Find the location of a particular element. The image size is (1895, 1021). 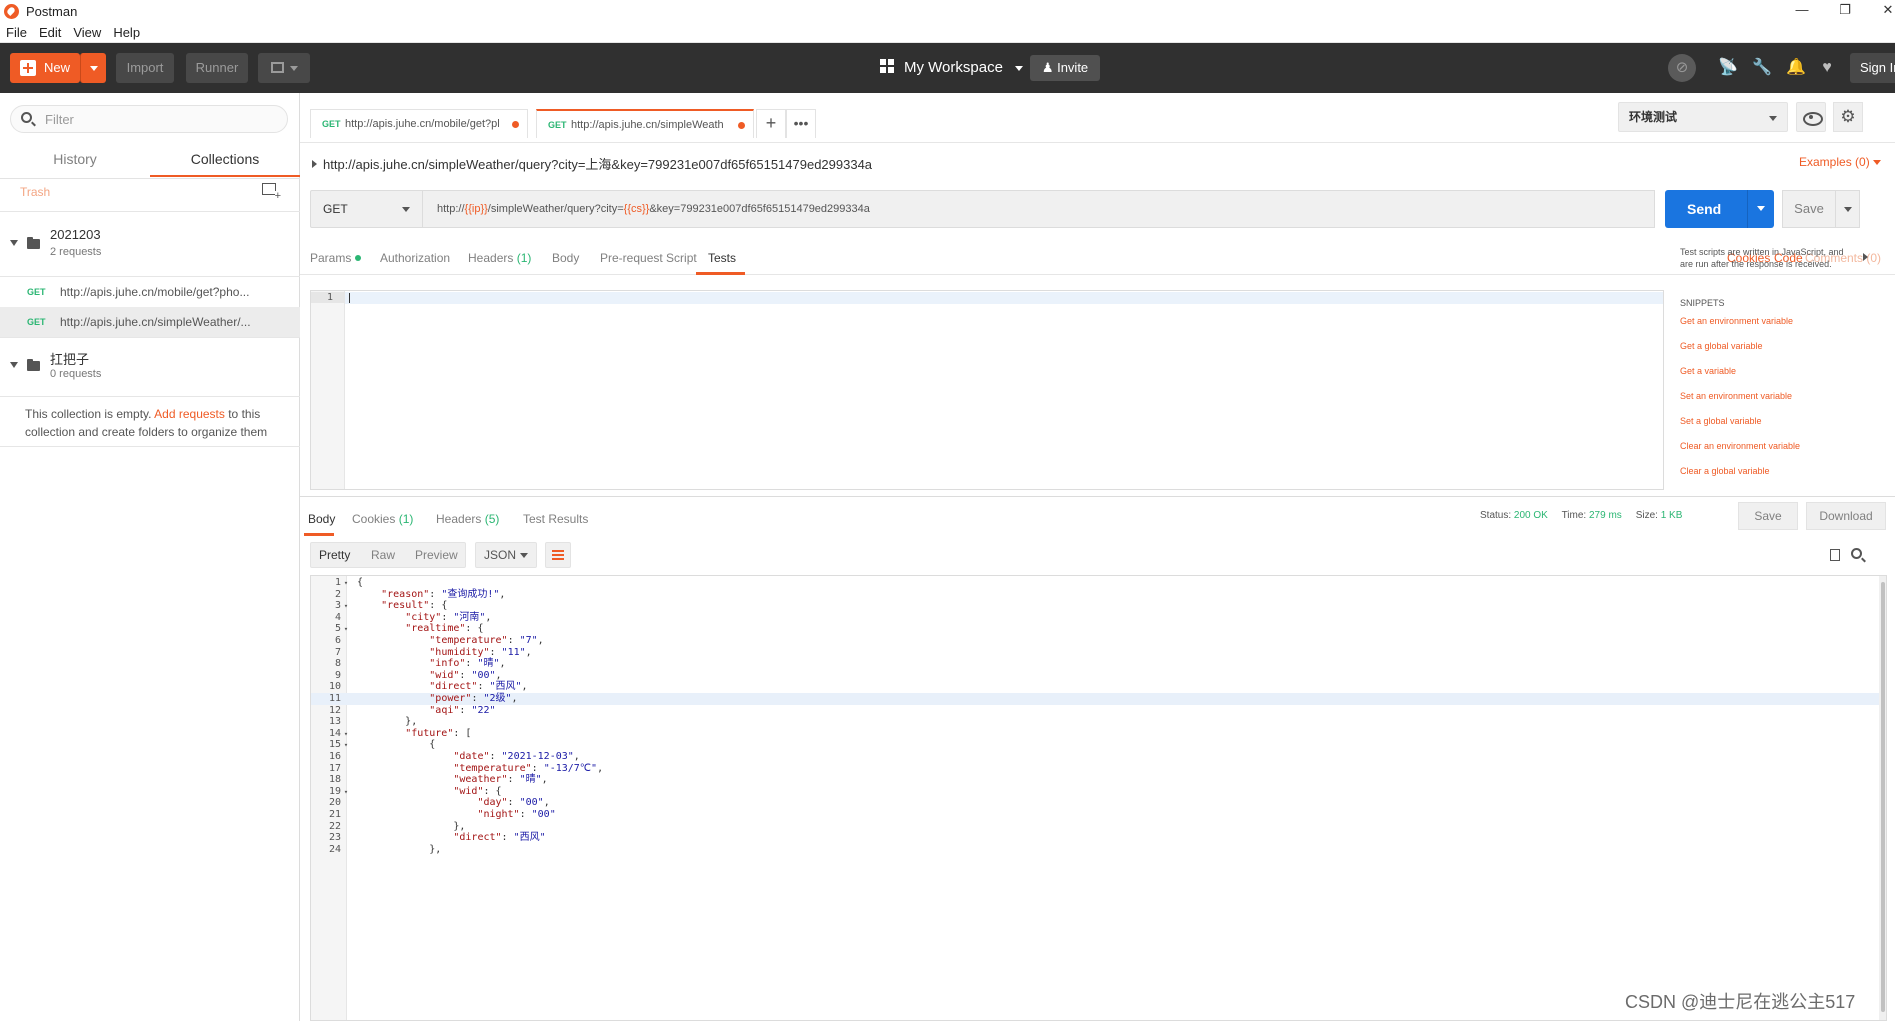

save-button: Save is located at coordinates (1809, 209).